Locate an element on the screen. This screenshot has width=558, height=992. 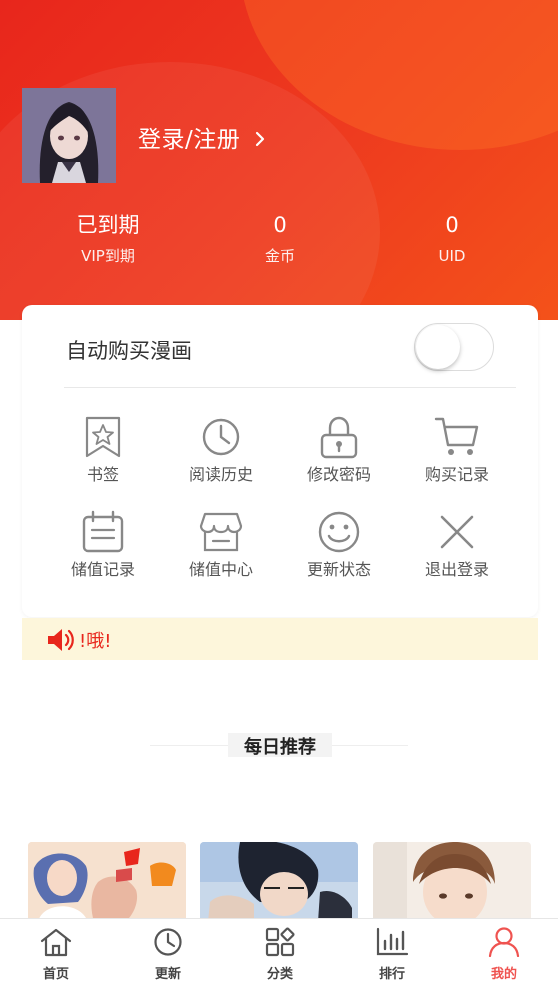
topup-records-button: 储值记录 is located at coordinates (103, 545).